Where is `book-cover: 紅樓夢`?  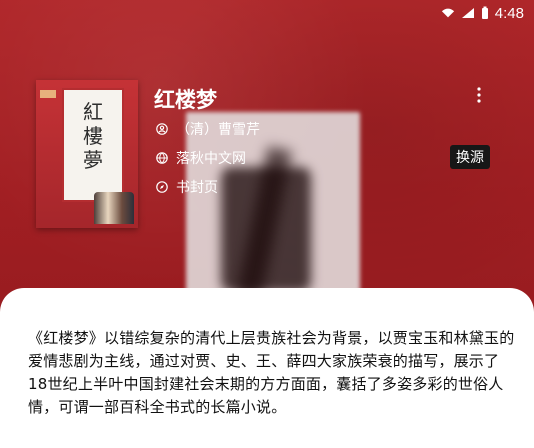
book-cover: 紅樓夢 is located at coordinates (87, 154).